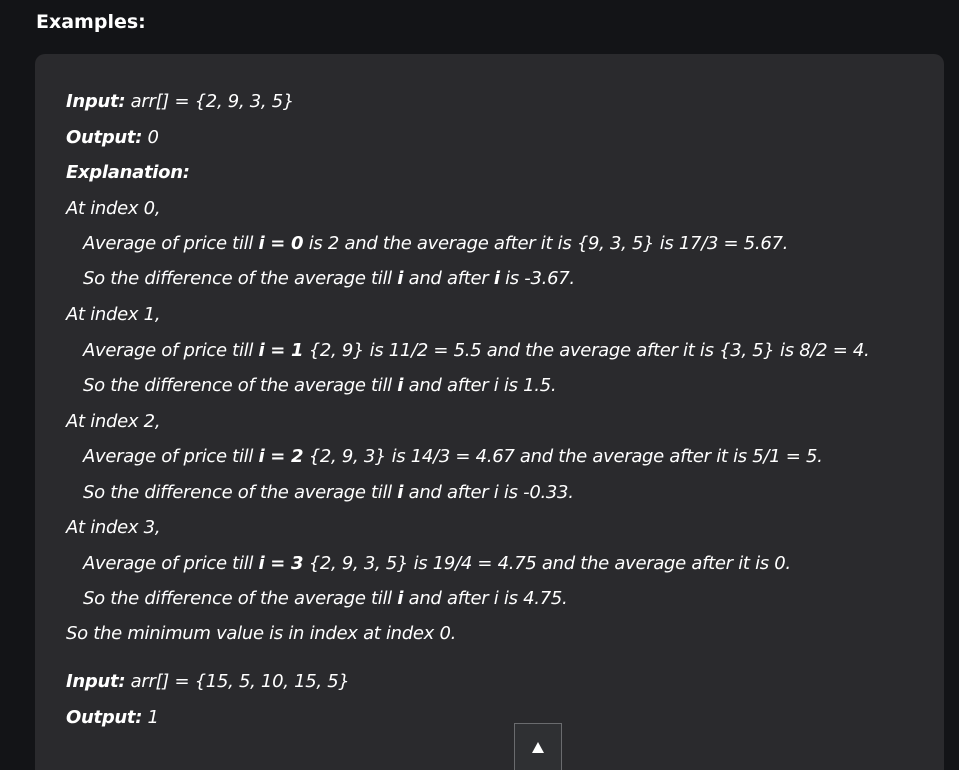 This screenshot has height=770, width=959. I want to click on step-index-line: At index 1,, so click(113, 314).